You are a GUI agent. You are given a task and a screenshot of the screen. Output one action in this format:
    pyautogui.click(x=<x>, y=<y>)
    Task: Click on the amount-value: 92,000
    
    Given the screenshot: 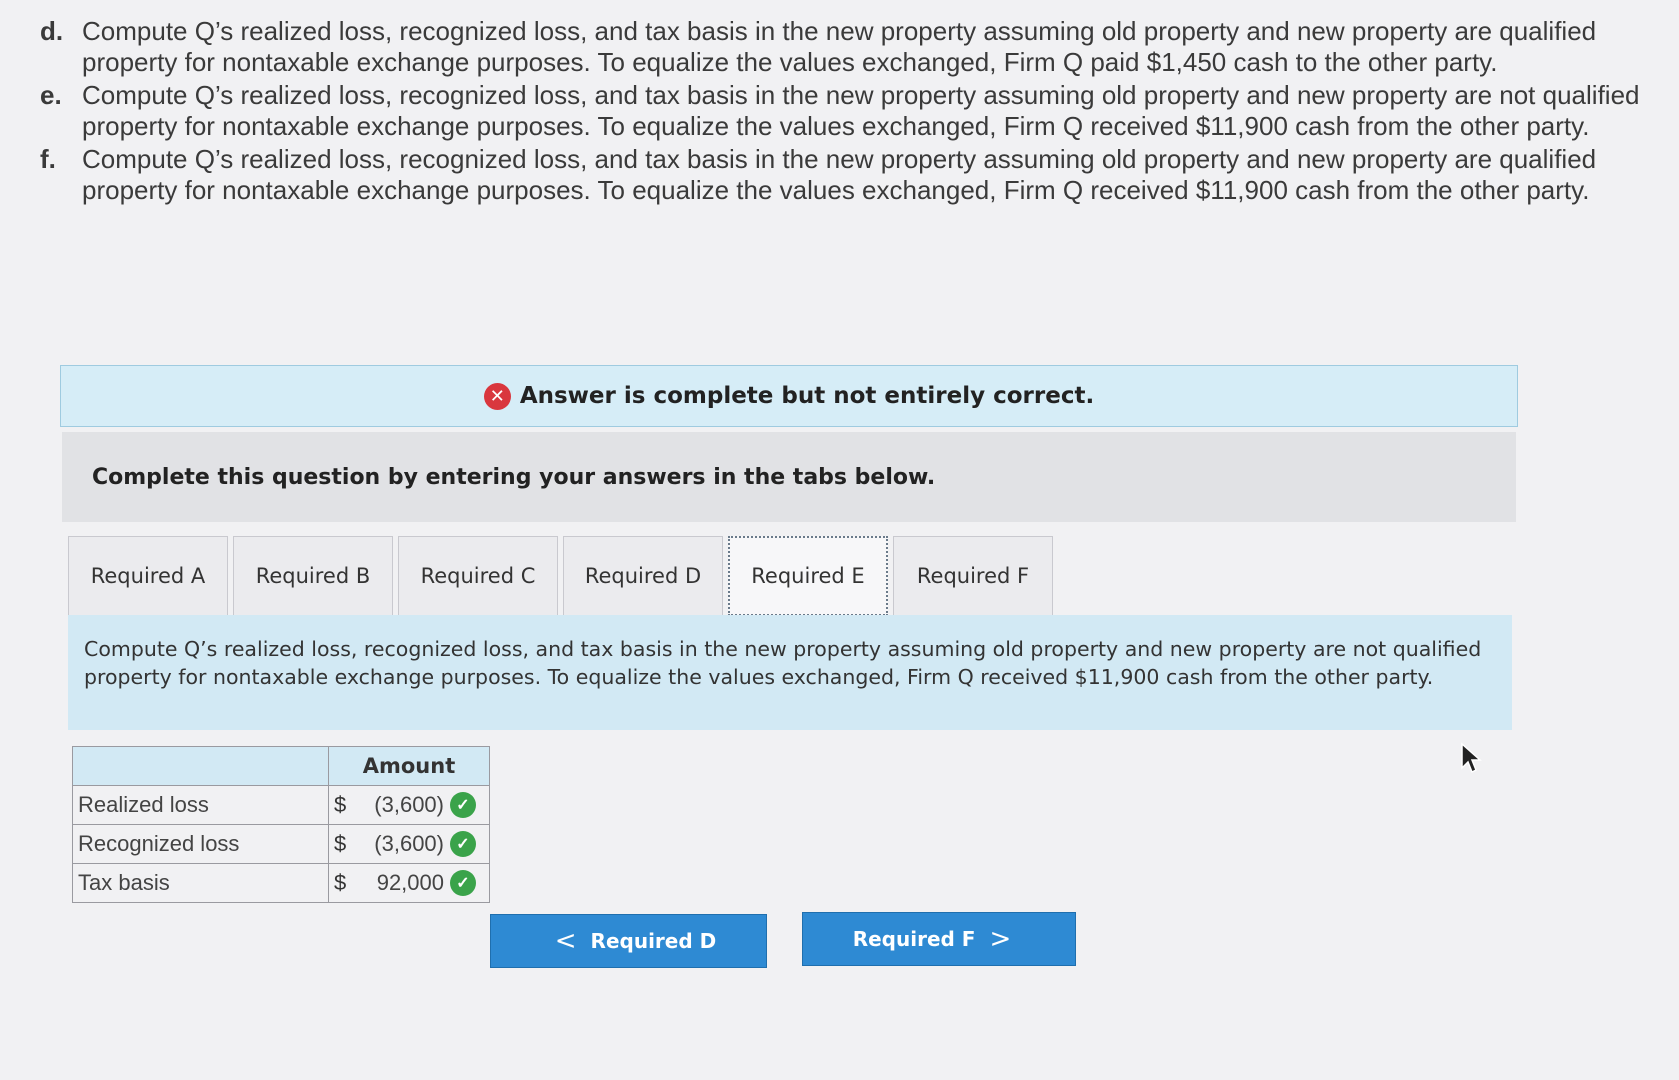 What is the action you would take?
    pyautogui.click(x=410, y=882)
    